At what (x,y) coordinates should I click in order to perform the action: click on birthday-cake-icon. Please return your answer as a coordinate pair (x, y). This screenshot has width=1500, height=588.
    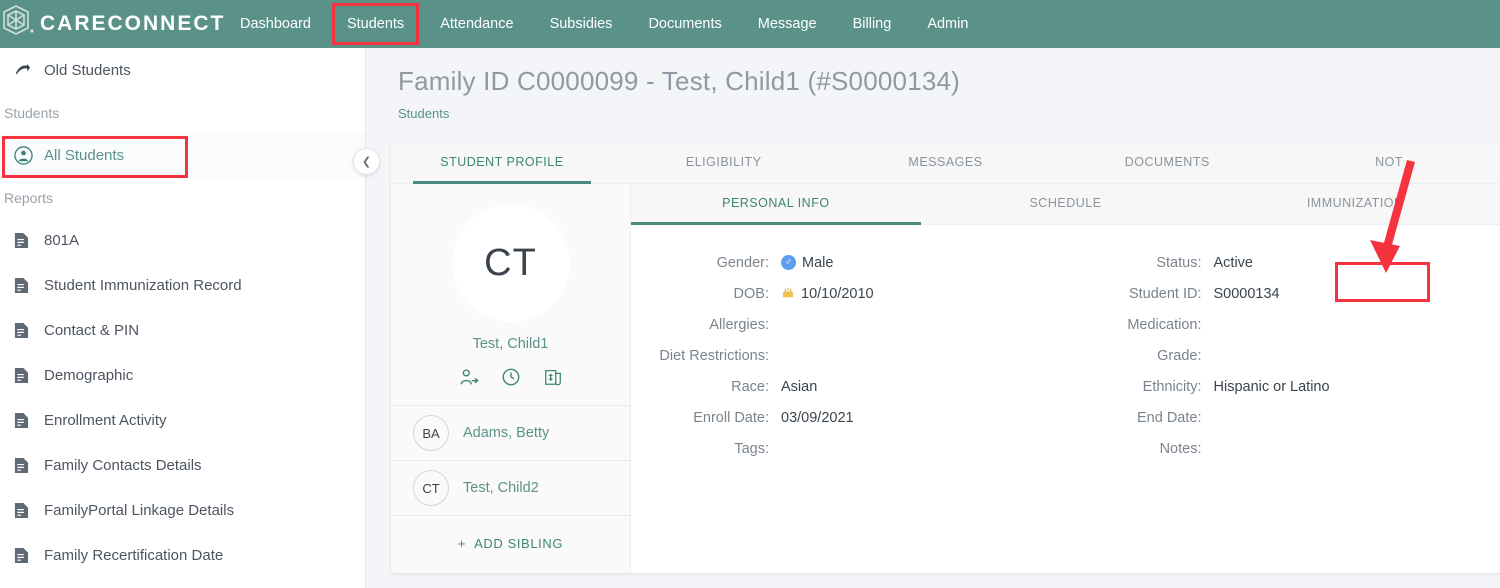
    Looking at the image, I should click on (788, 294).